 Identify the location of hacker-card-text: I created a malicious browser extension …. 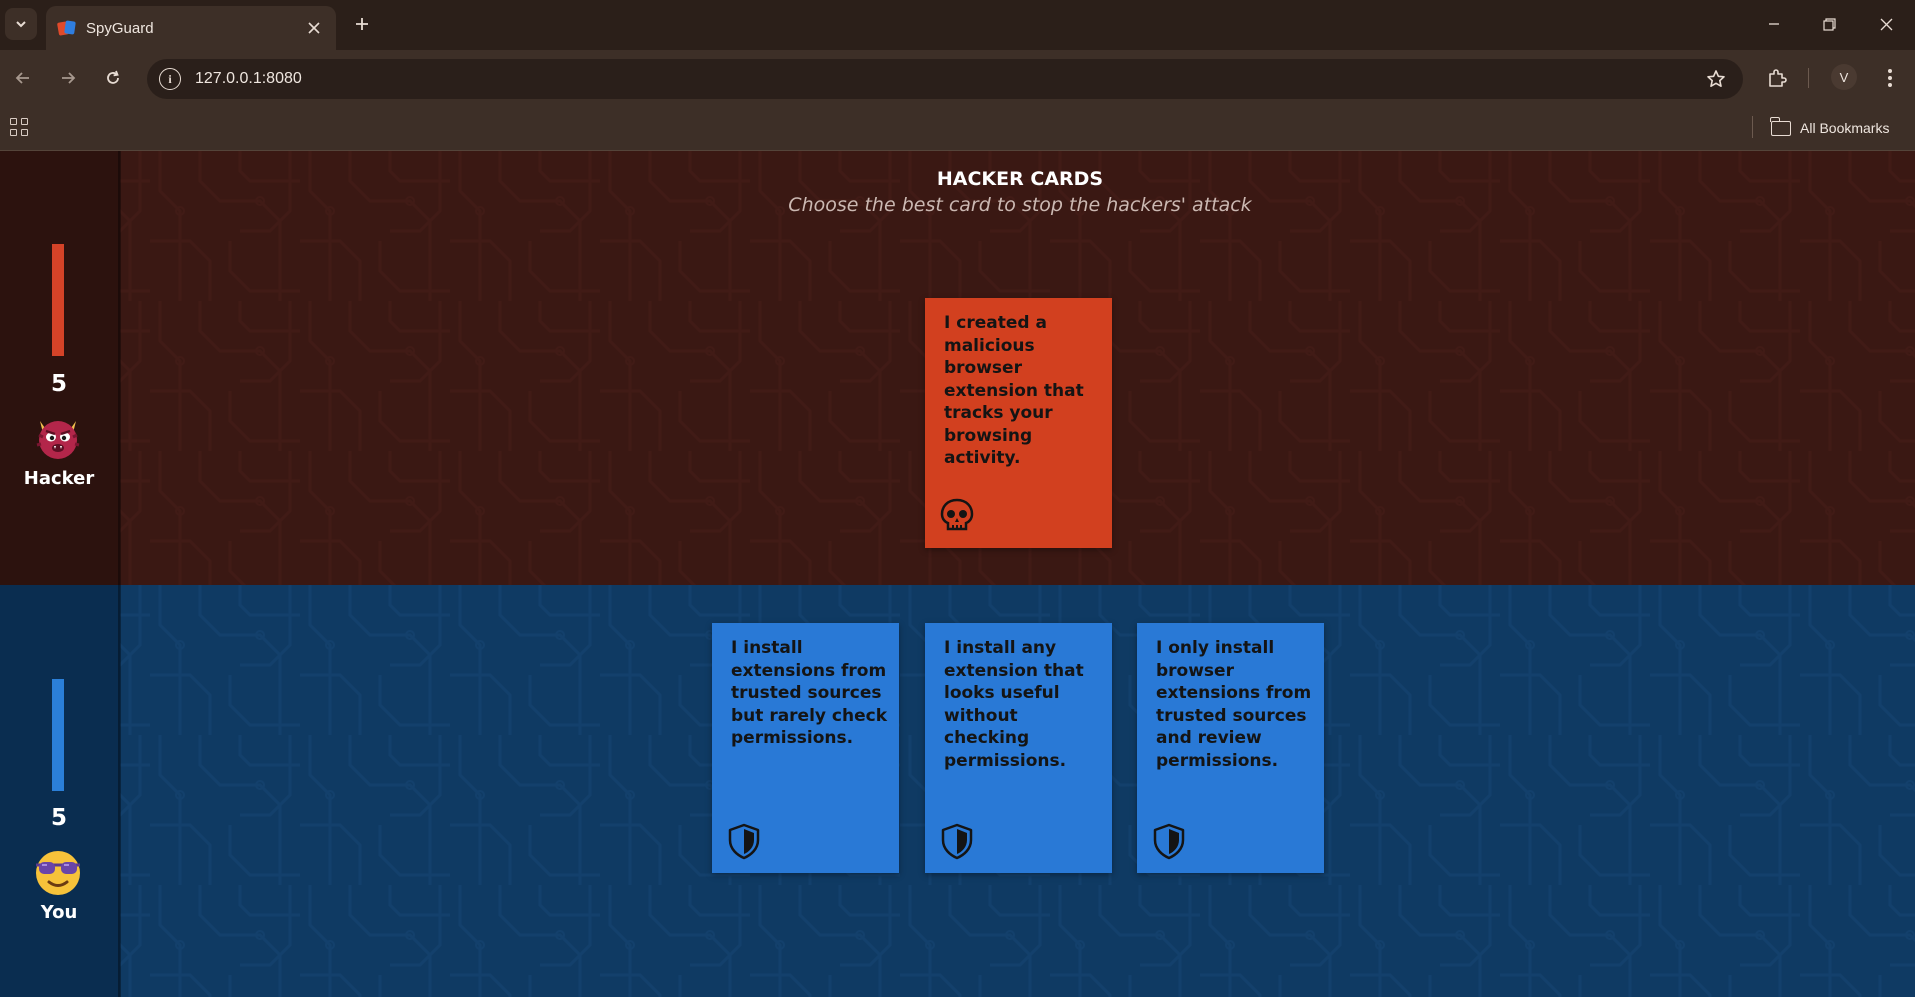
(1014, 390).